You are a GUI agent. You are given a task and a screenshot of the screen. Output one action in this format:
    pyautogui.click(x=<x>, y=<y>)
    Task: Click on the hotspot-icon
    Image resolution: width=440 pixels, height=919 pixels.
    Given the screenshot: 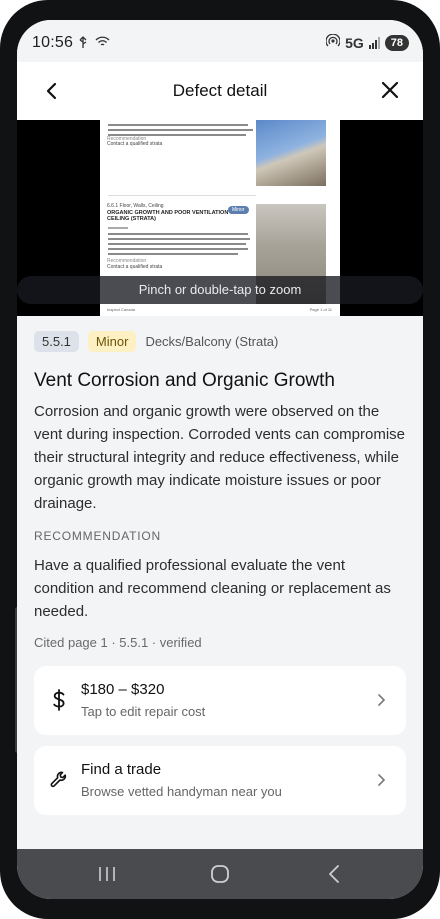 What is the action you would take?
    pyautogui.click(x=333, y=42)
    